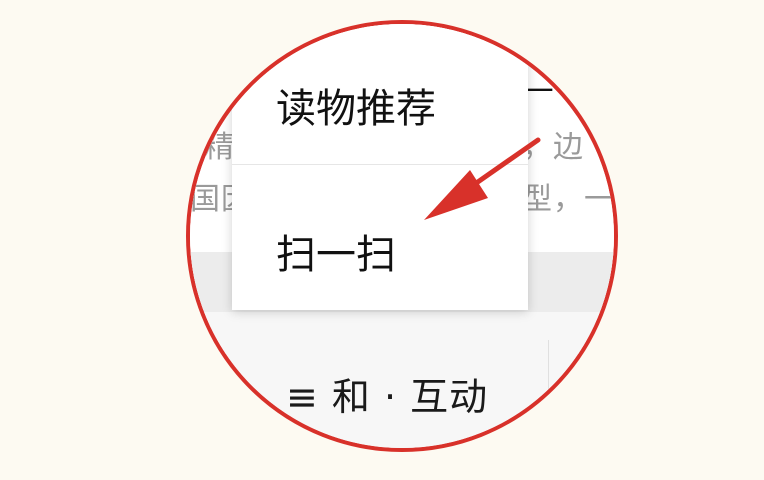 This screenshot has width=764, height=480. What do you see at coordinates (568, 199) in the screenshot?
I see `background-text-row-2-right: 型，一` at bounding box center [568, 199].